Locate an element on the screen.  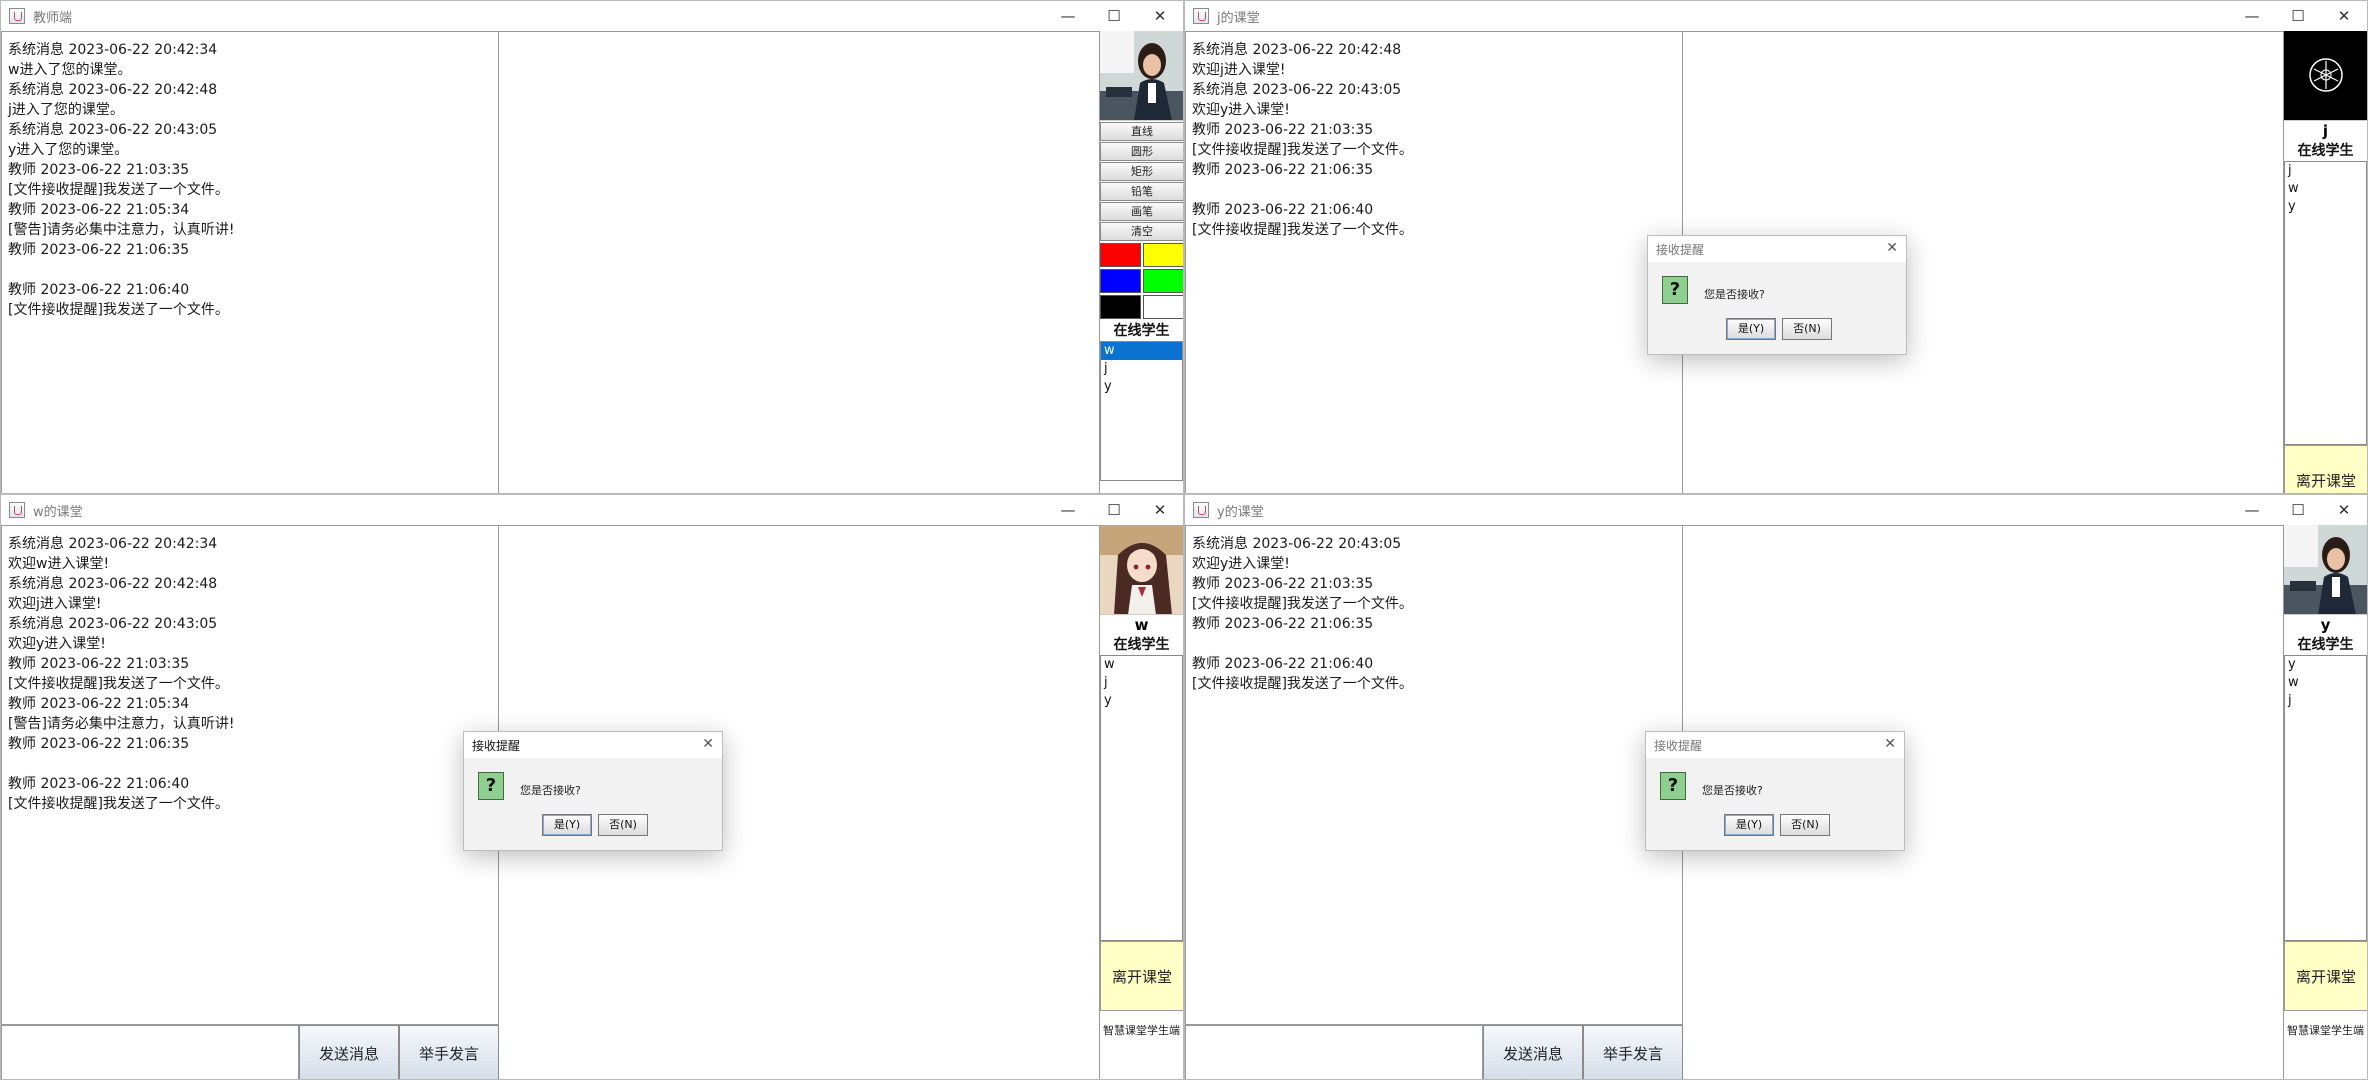
teacher-camera-photo is located at coordinates (1141, 76).